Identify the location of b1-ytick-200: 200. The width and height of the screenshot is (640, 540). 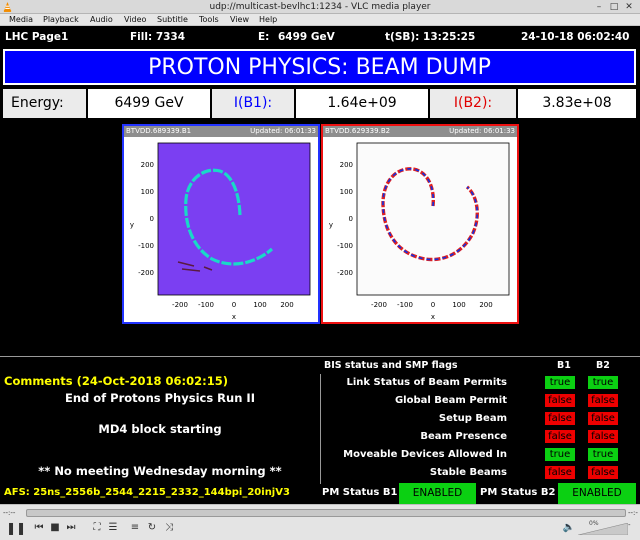
(147, 165).